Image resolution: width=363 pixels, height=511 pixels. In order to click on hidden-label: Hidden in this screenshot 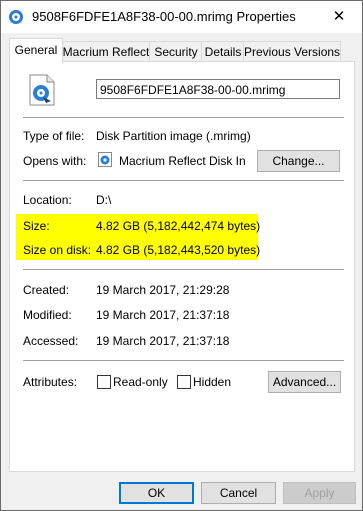, I will do `click(212, 382)`.